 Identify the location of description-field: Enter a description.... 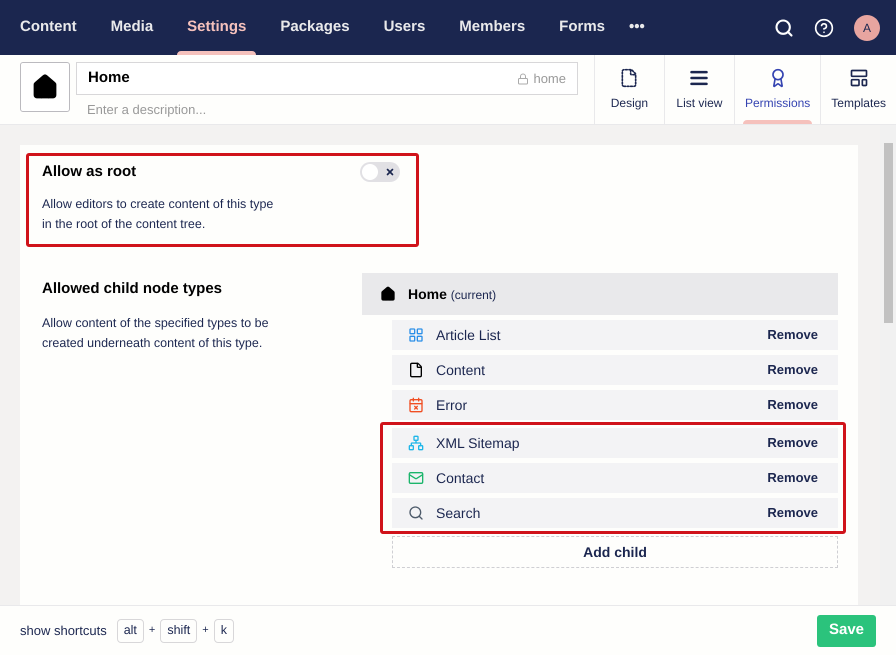
(327, 109).